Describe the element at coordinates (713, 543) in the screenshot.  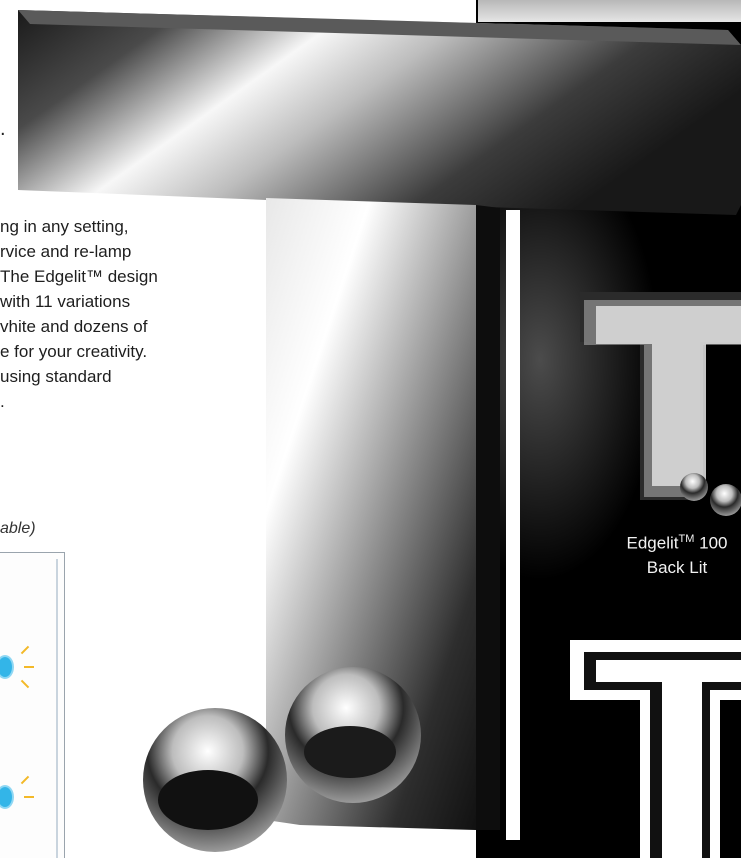
I see `caption-model: 100` at that location.